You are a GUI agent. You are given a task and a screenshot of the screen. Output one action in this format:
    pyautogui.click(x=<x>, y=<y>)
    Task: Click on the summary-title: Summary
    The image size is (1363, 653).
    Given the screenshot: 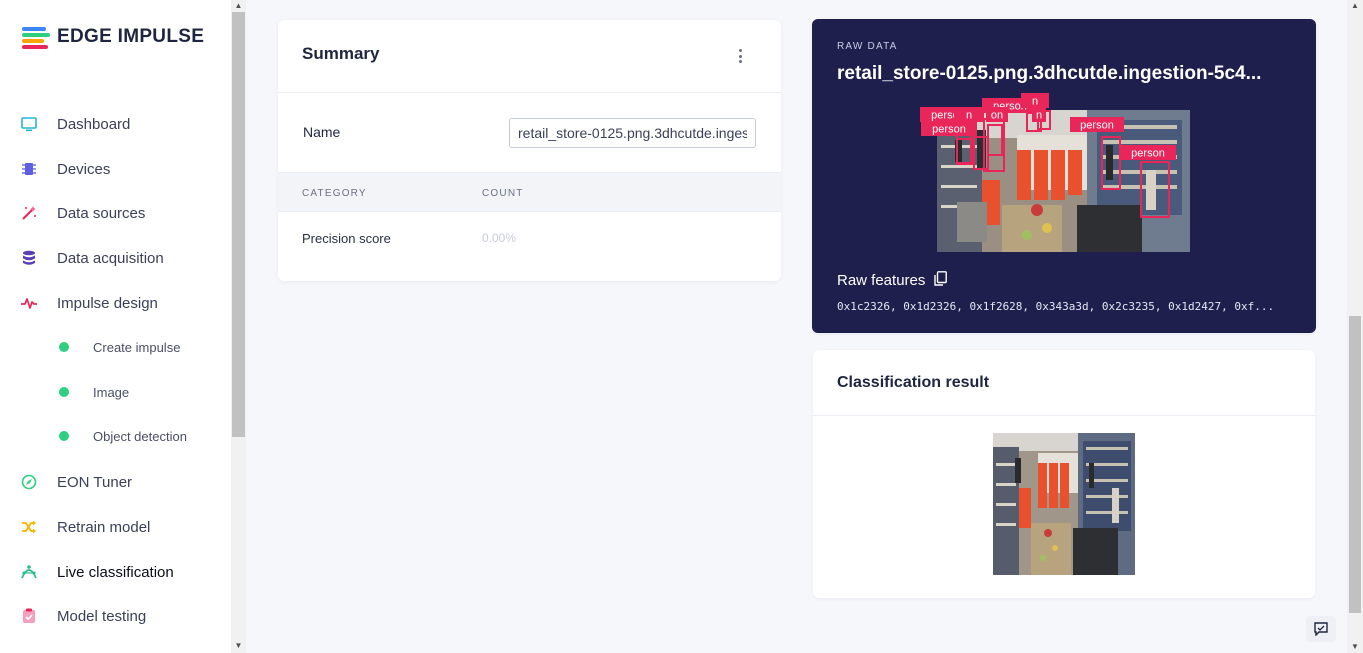 What is the action you would take?
    pyautogui.click(x=341, y=53)
    